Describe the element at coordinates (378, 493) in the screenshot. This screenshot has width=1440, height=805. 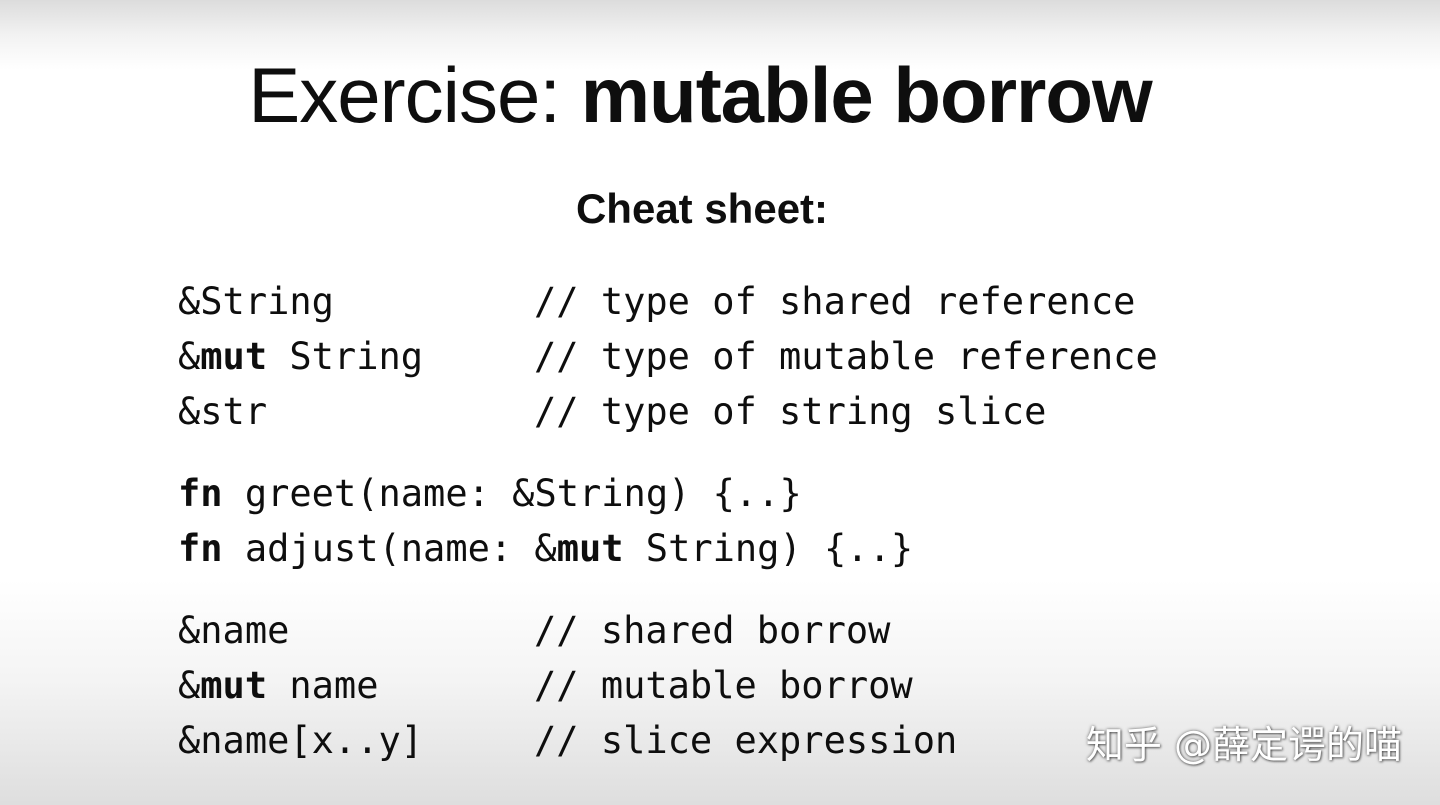
I see `code-text: greet(name: &` at that location.